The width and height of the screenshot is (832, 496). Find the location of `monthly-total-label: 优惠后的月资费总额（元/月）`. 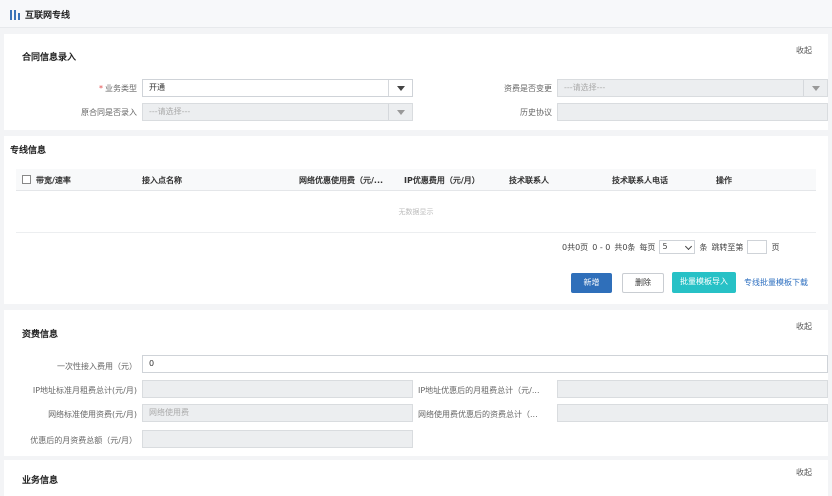

monthly-total-label: 优惠后的月资费总额（元/月） is located at coordinates (83, 440).